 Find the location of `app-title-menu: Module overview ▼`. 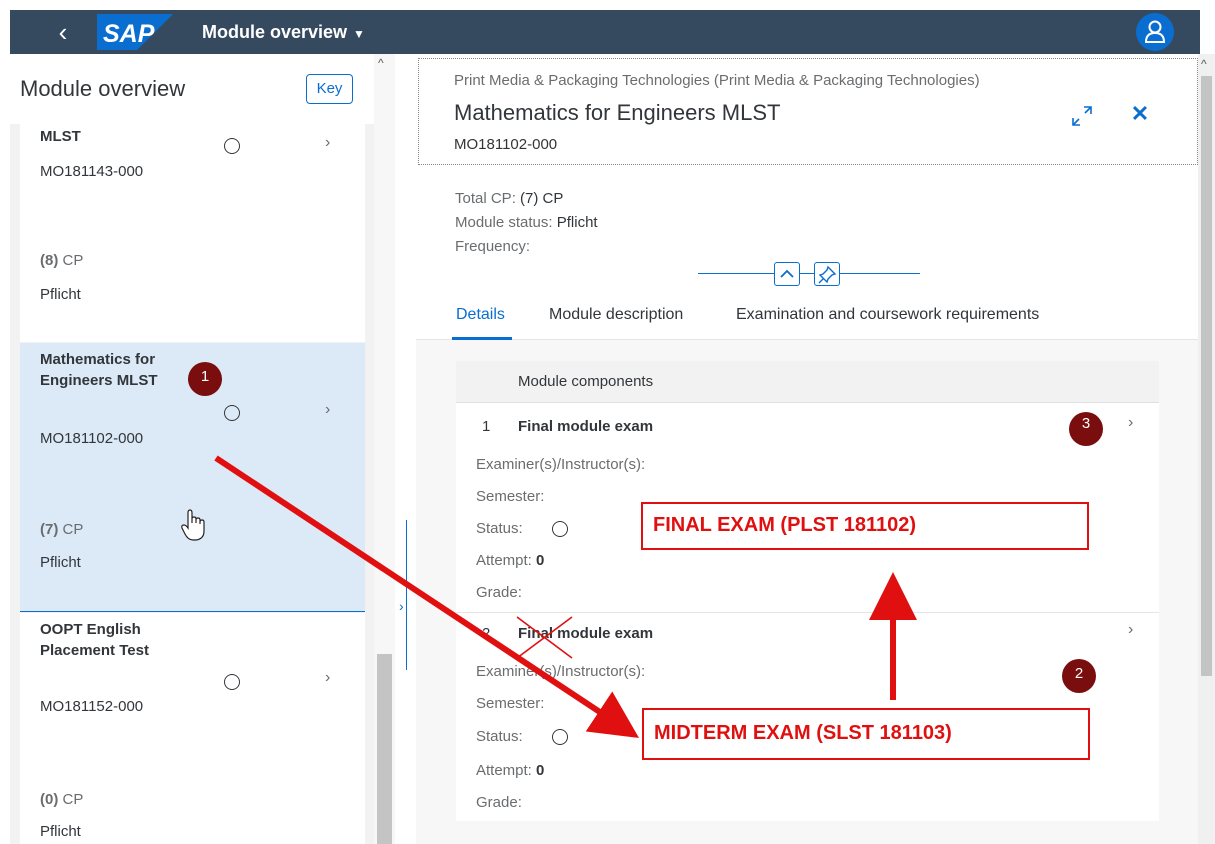

app-title-menu: Module overview ▼ is located at coordinates (283, 33).